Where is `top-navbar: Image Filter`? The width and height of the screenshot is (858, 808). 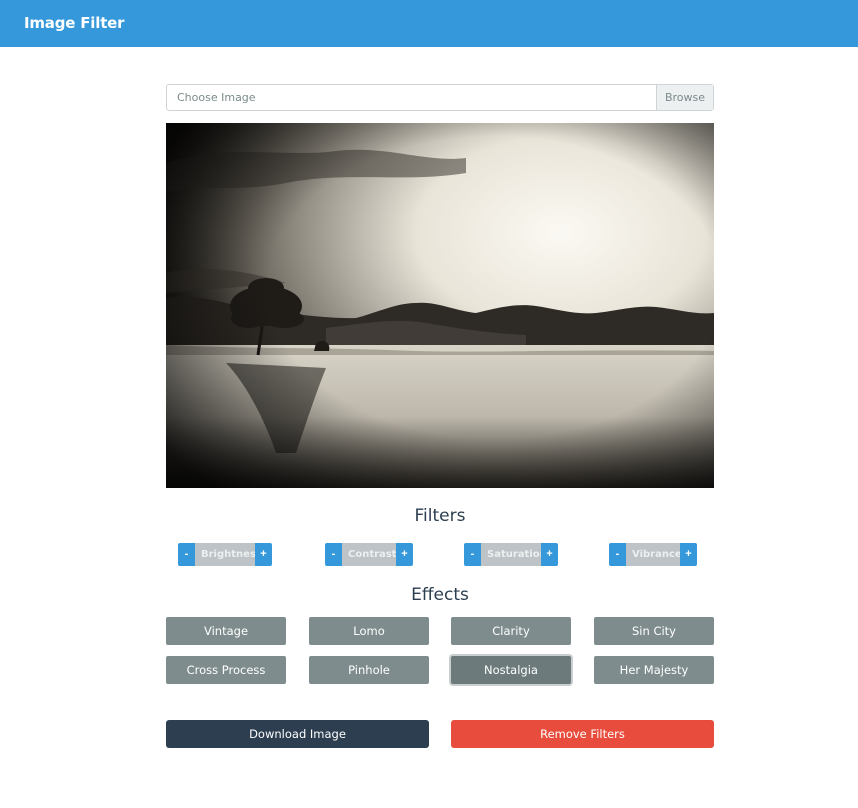
top-navbar: Image Filter is located at coordinates (429, 23).